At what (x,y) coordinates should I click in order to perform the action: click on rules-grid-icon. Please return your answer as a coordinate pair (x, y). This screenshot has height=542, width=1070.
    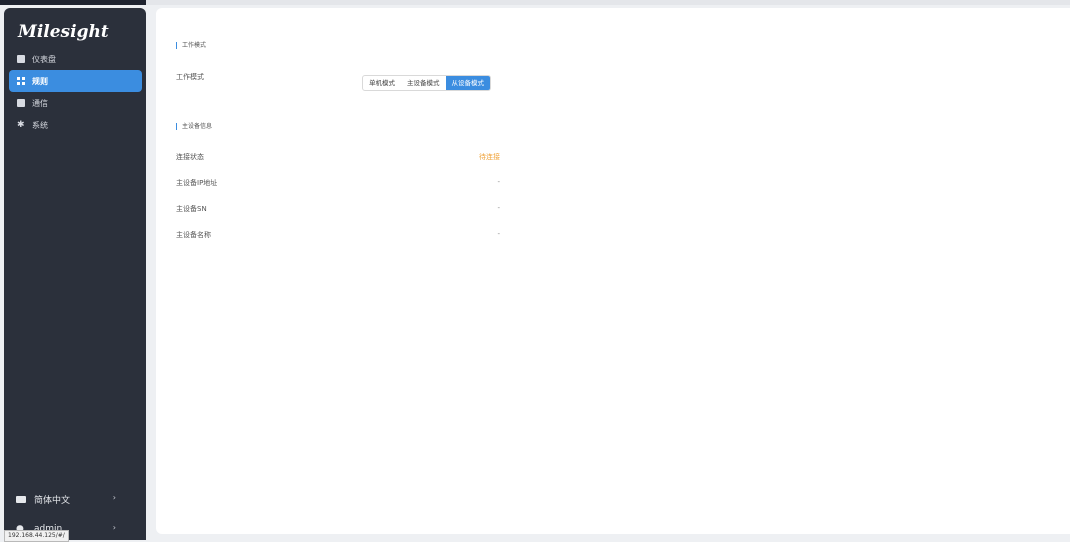
    Looking at the image, I should click on (21, 81).